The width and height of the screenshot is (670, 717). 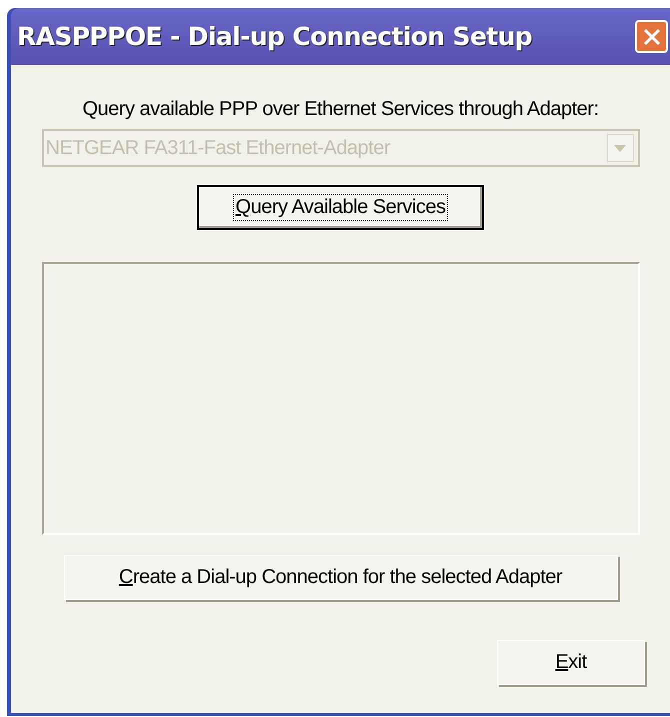 I want to click on adapter-label: Query available PPP over Ethernet Services through Adapter:, so click(x=340, y=109).